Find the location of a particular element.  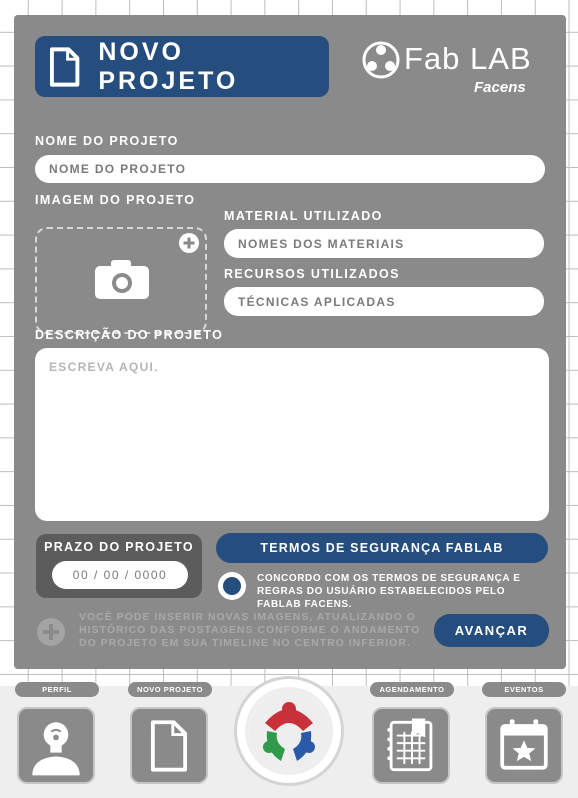

material-input: NOMES DOS MATERIAIS is located at coordinates (384, 243).